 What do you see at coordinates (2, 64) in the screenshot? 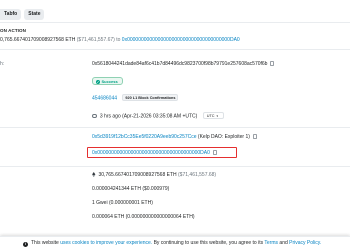
I see `tx-hash-label: h:` at bounding box center [2, 64].